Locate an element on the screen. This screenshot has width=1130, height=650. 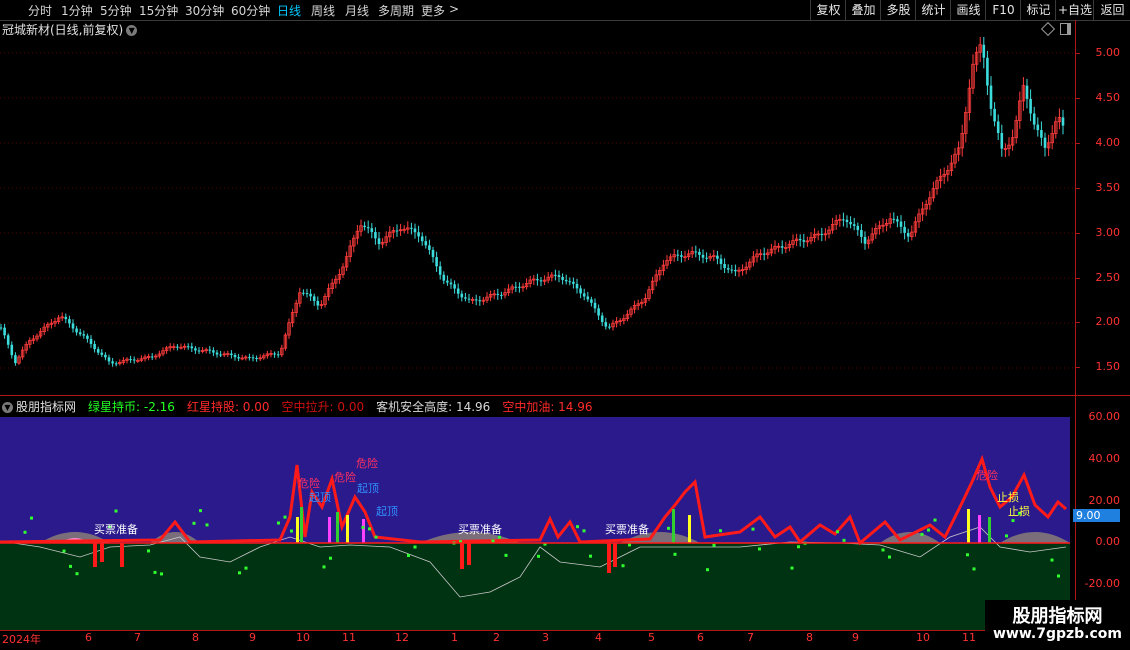
indicator-tick-1: 40.00 is located at coordinates (1104, 458).